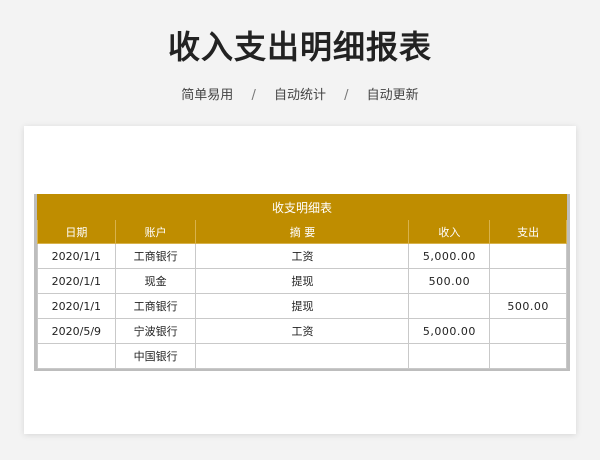 The image size is (600, 460). I want to click on cell-date, so click(76, 356).